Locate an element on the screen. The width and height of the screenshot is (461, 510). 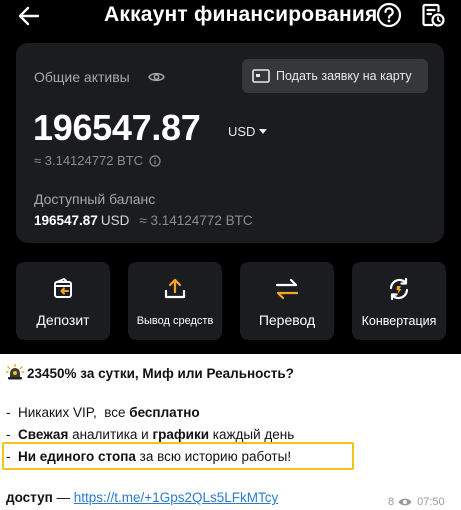
line2-bold-1: Свежая is located at coordinates (43, 434).